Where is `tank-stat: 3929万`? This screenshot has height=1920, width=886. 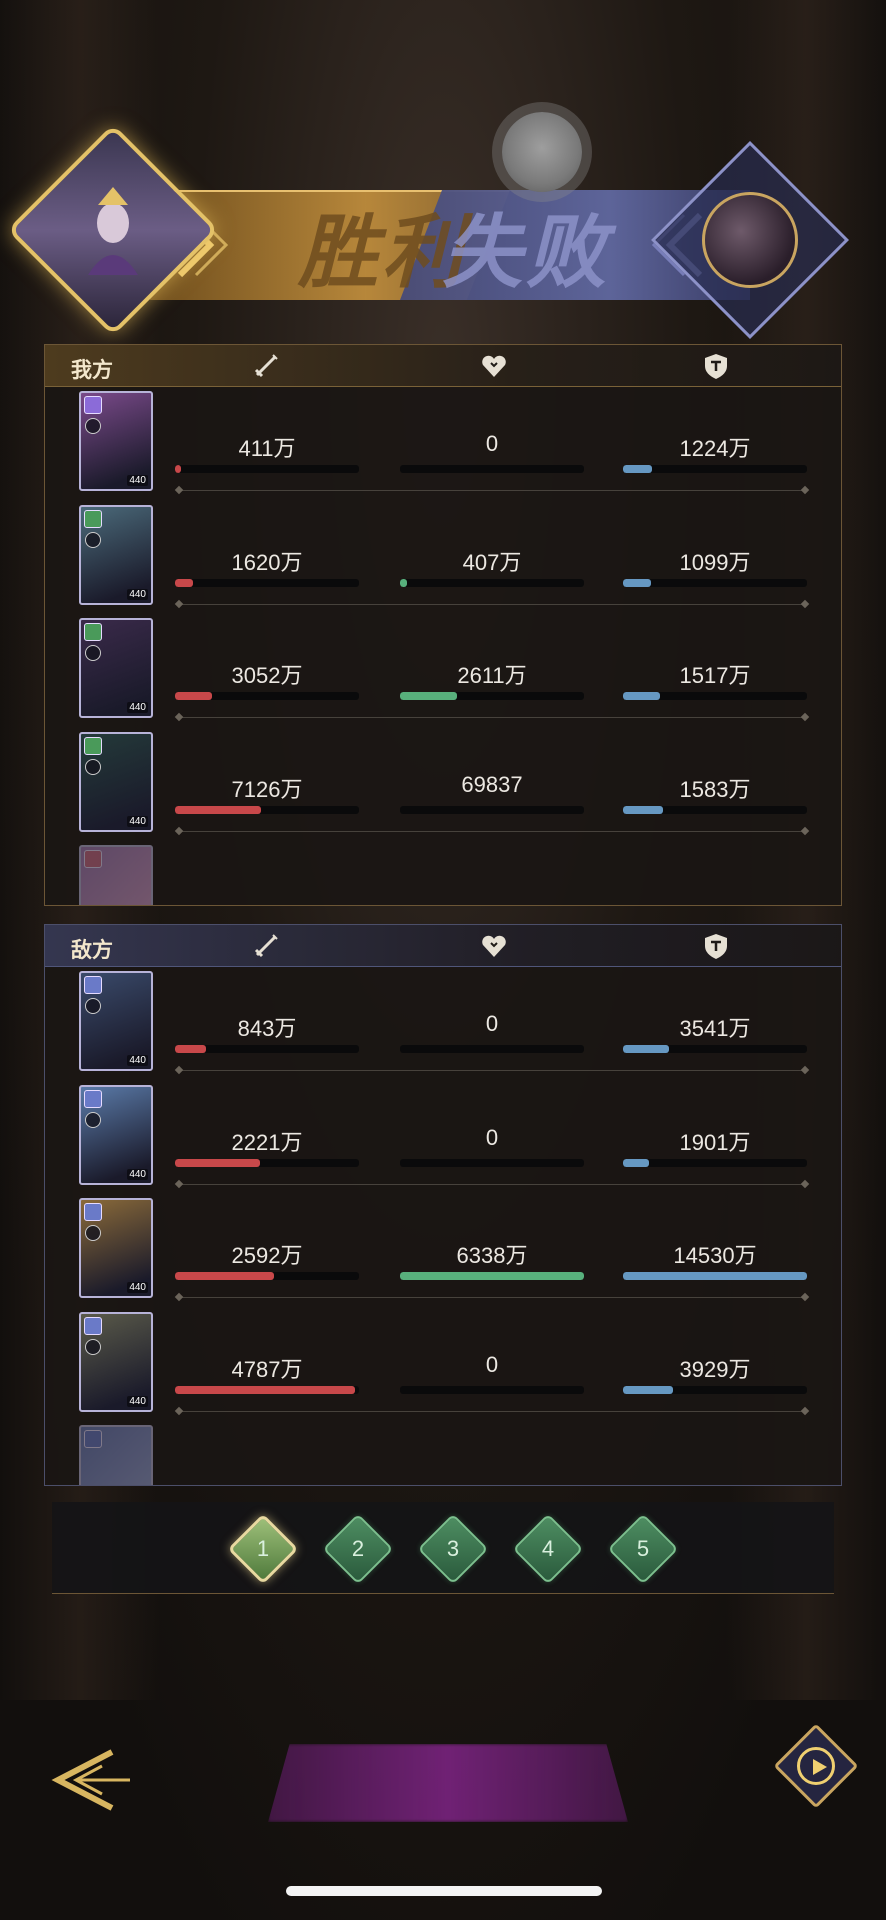
tank-stat: 3929万 is located at coordinates (715, 1351).